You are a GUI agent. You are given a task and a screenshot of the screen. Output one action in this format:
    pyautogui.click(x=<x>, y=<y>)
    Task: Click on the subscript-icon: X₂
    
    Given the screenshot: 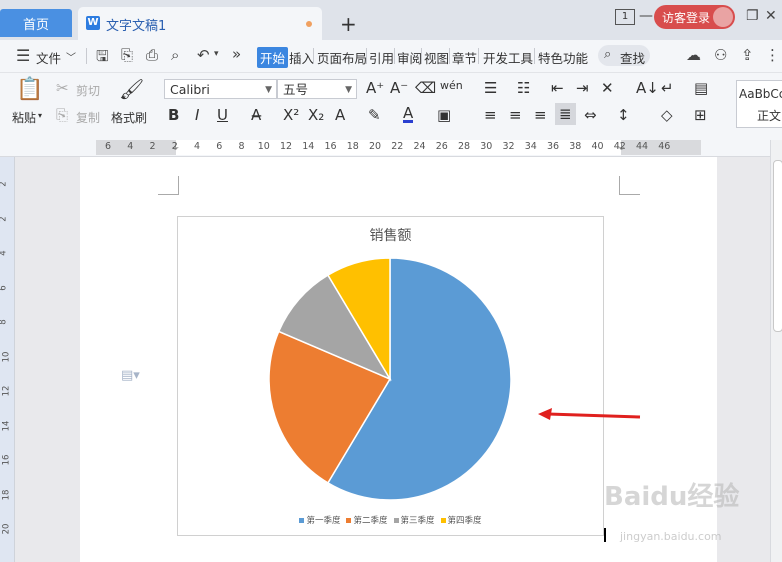 What is the action you would take?
    pyautogui.click(x=316, y=115)
    